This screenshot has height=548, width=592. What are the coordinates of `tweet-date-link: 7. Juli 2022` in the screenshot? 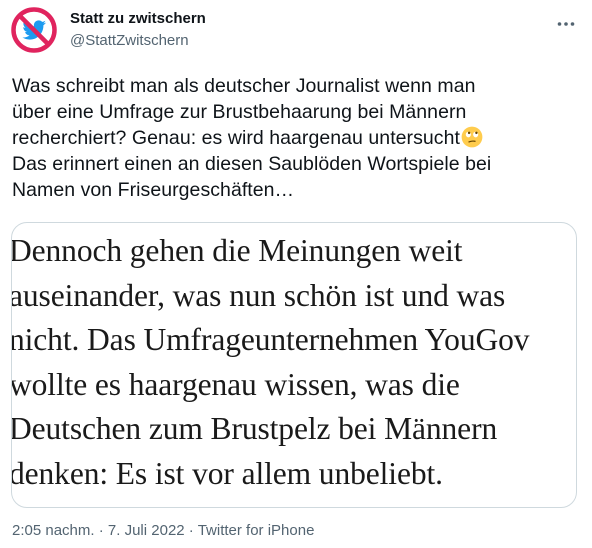 It's located at (146, 530).